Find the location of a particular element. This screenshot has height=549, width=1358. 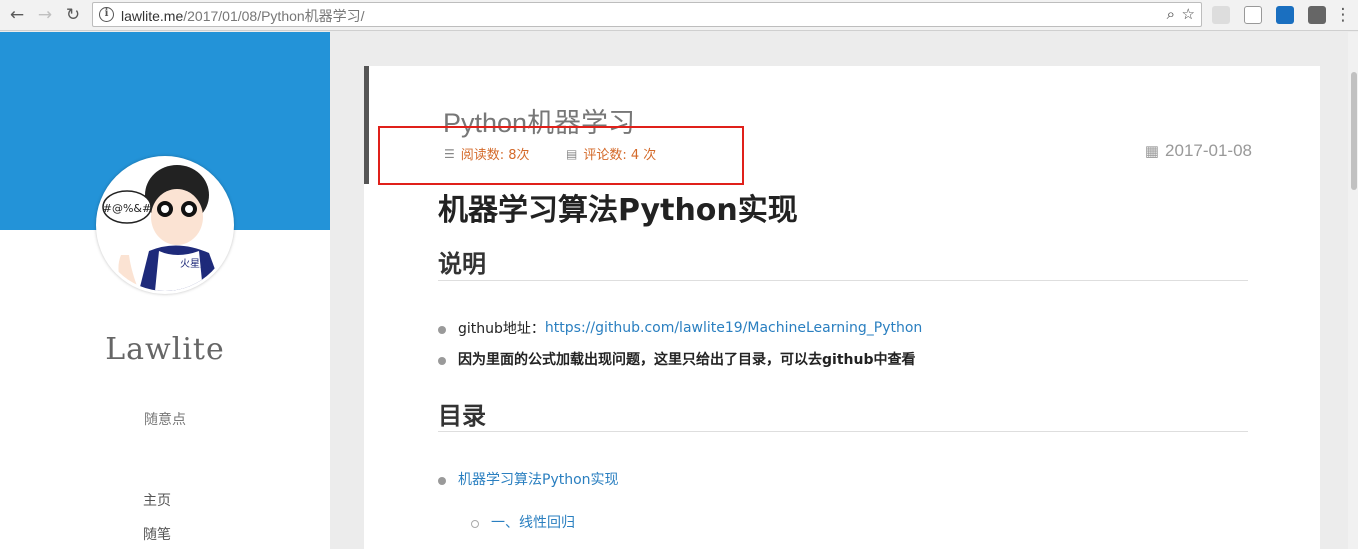

address-bar: i lawlite.me/2017/01/08/Python机器学习/ ⌕ ☆ is located at coordinates (647, 14).